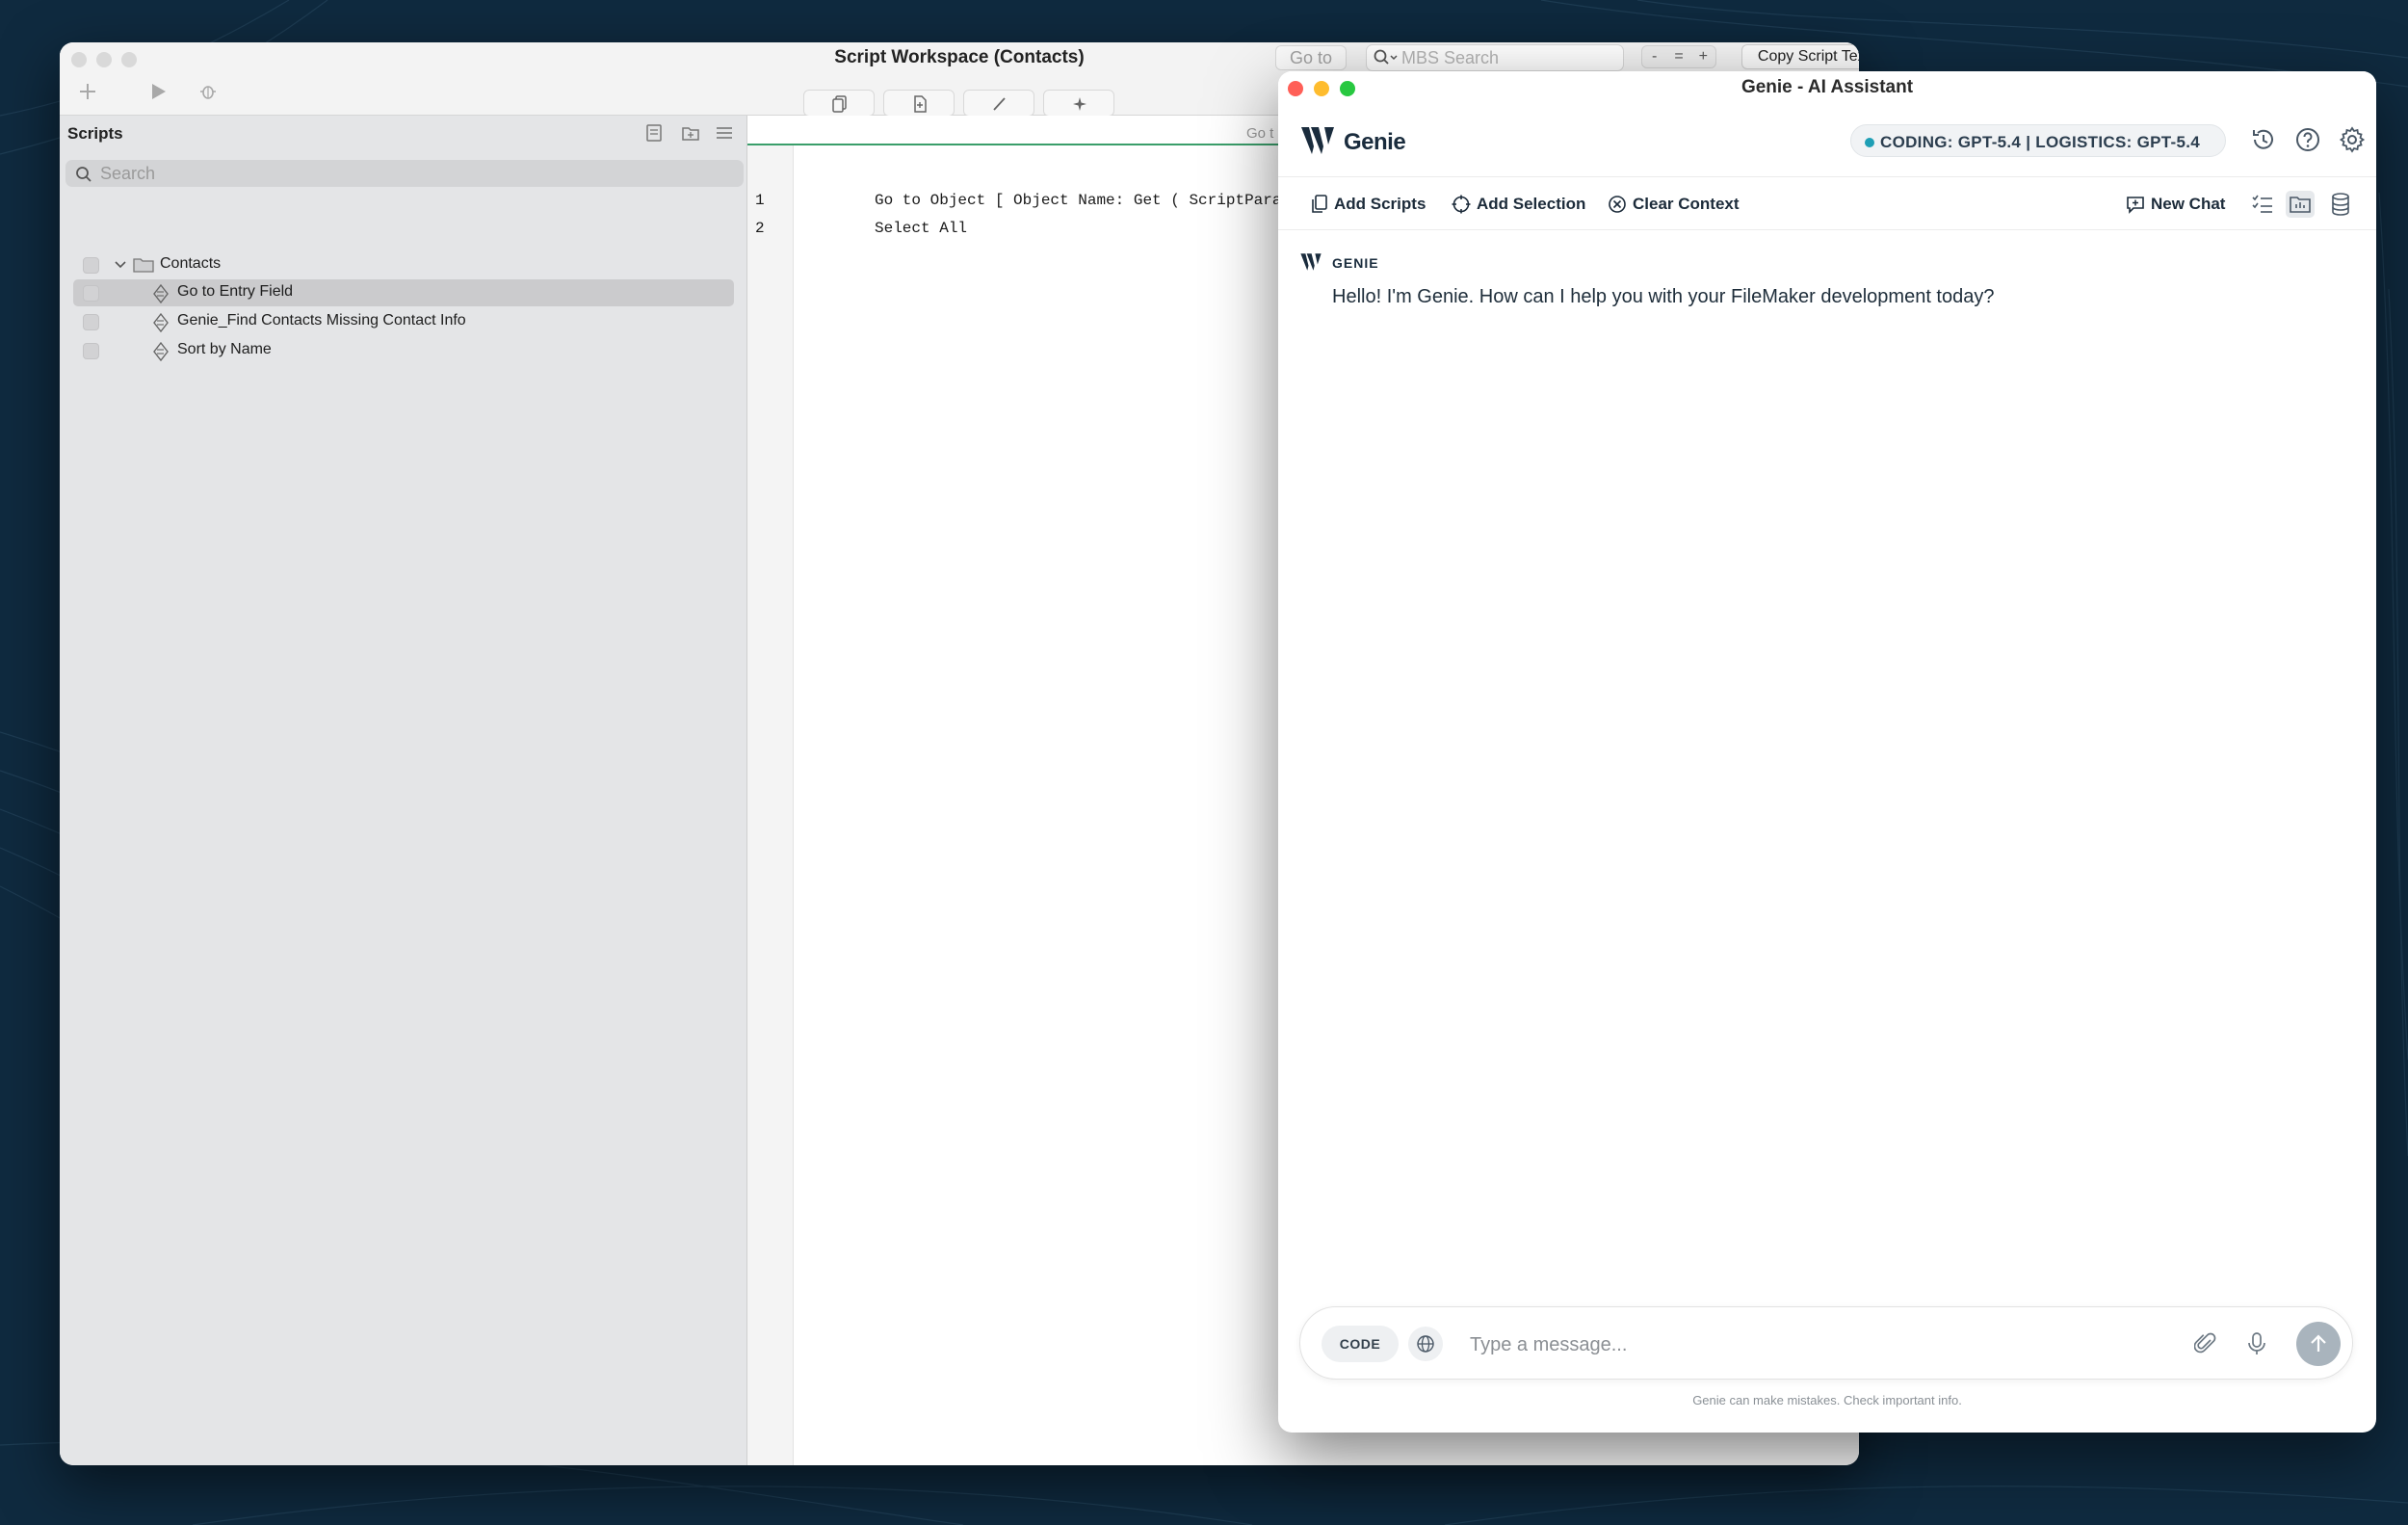 The image size is (2408, 1525). Describe the element at coordinates (2352, 139) in the screenshot. I see `settings-gear-icon` at that location.